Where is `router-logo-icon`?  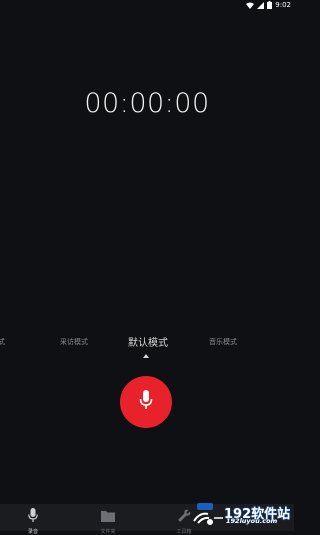
router-logo-icon is located at coordinates (207, 516).